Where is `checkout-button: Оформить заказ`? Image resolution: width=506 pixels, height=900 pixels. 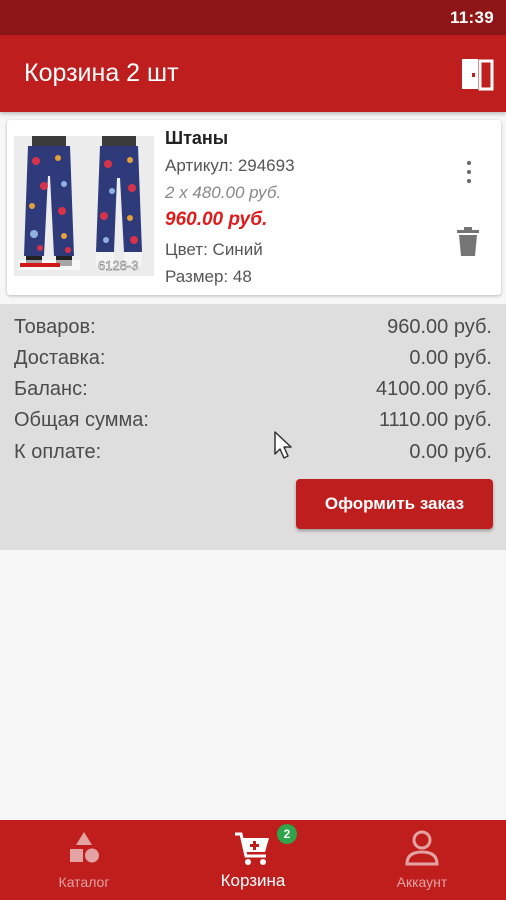 checkout-button: Оформить заказ is located at coordinates (394, 504).